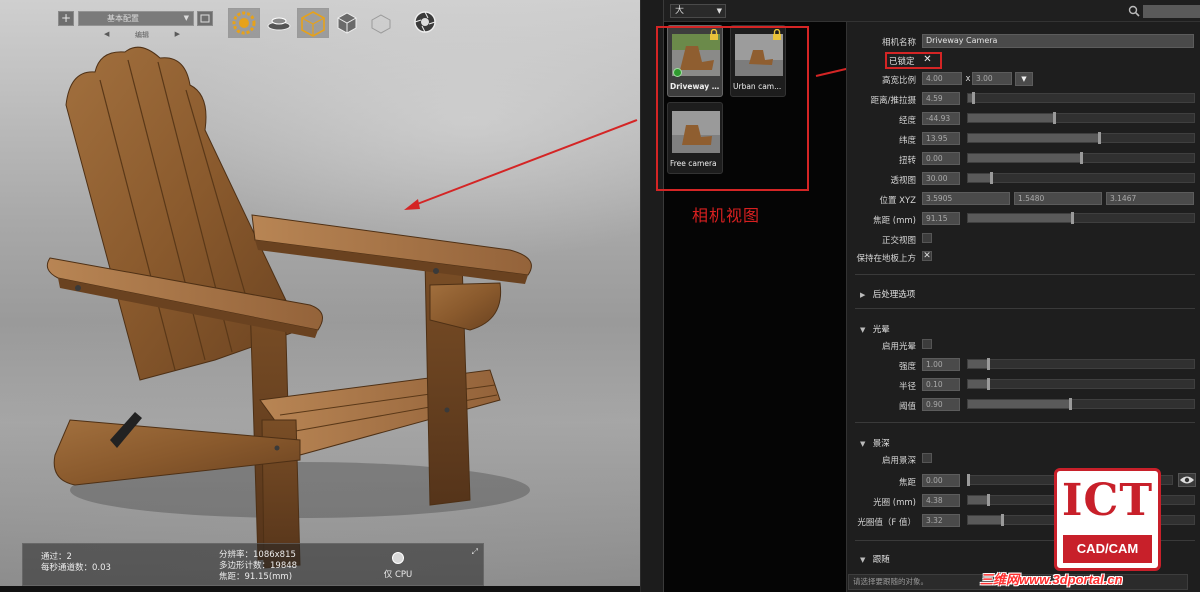 The width and height of the screenshot is (1200, 592). What do you see at coordinates (177, 34) in the screenshot?
I see `next-preset-button: ▶` at bounding box center [177, 34].